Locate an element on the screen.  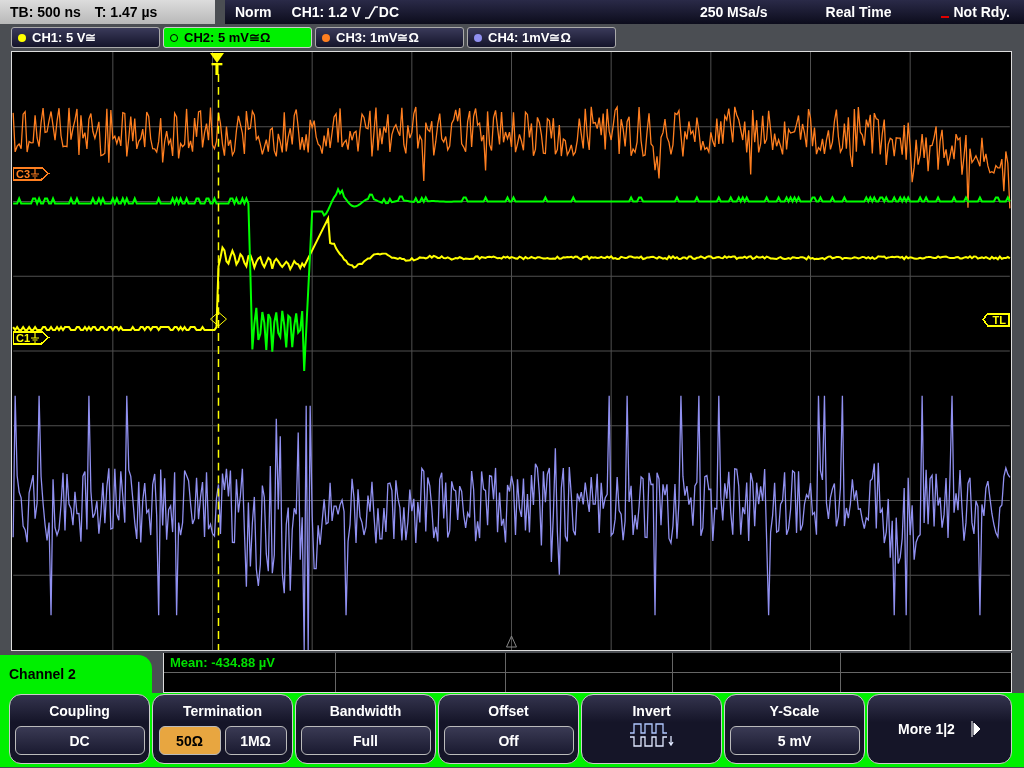
softkey-label: Offset is located at coordinates (508, 711).